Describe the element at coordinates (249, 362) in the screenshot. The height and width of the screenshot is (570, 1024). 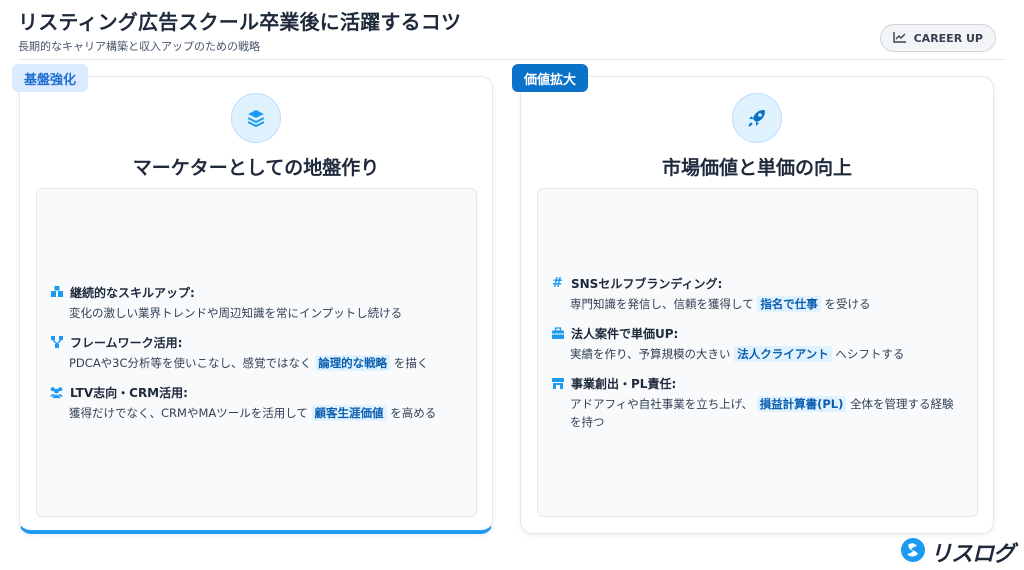
I see `item-description: PDCAや3C分析等を使いこなし、感覚ではなく 論理的な戦略 を描く` at that location.